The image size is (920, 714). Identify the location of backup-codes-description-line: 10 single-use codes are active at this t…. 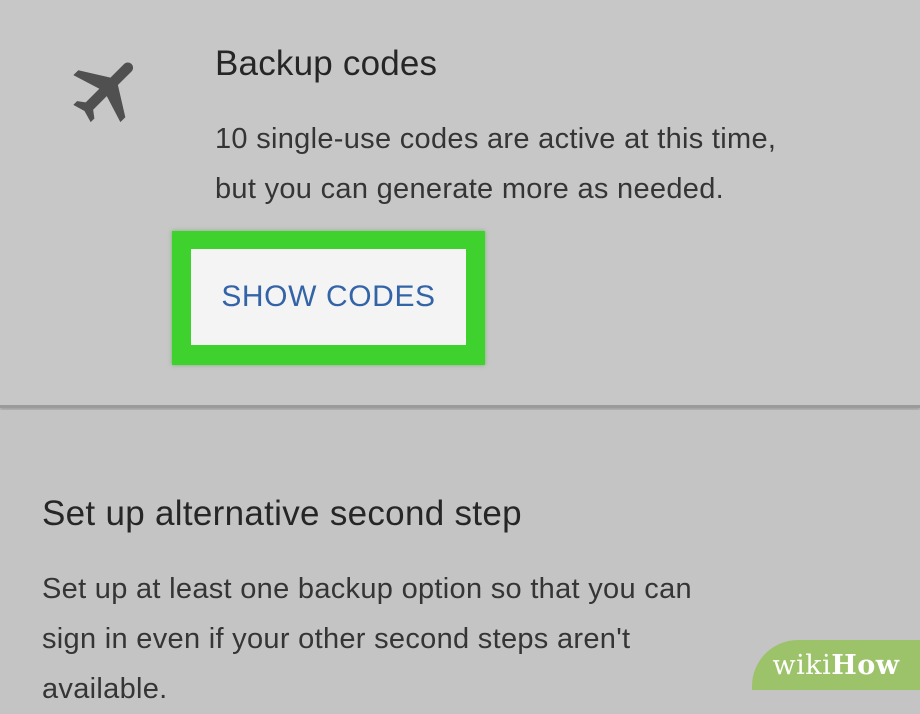
(496, 139).